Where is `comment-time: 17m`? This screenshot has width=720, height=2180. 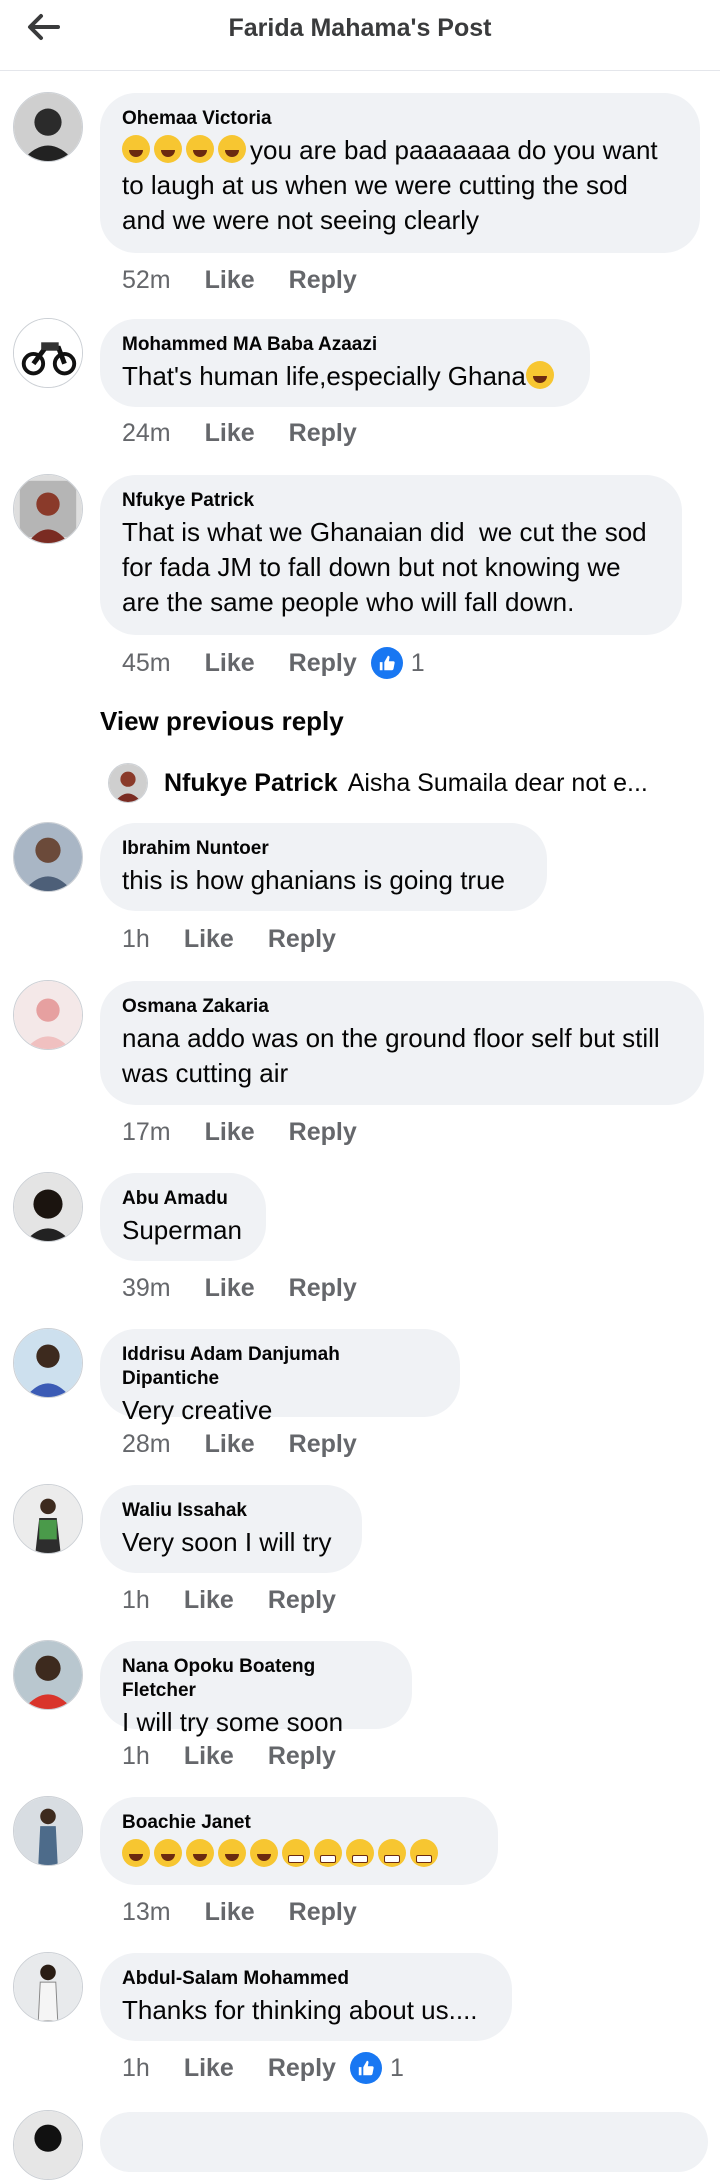
comment-time: 17m is located at coordinates (146, 1132).